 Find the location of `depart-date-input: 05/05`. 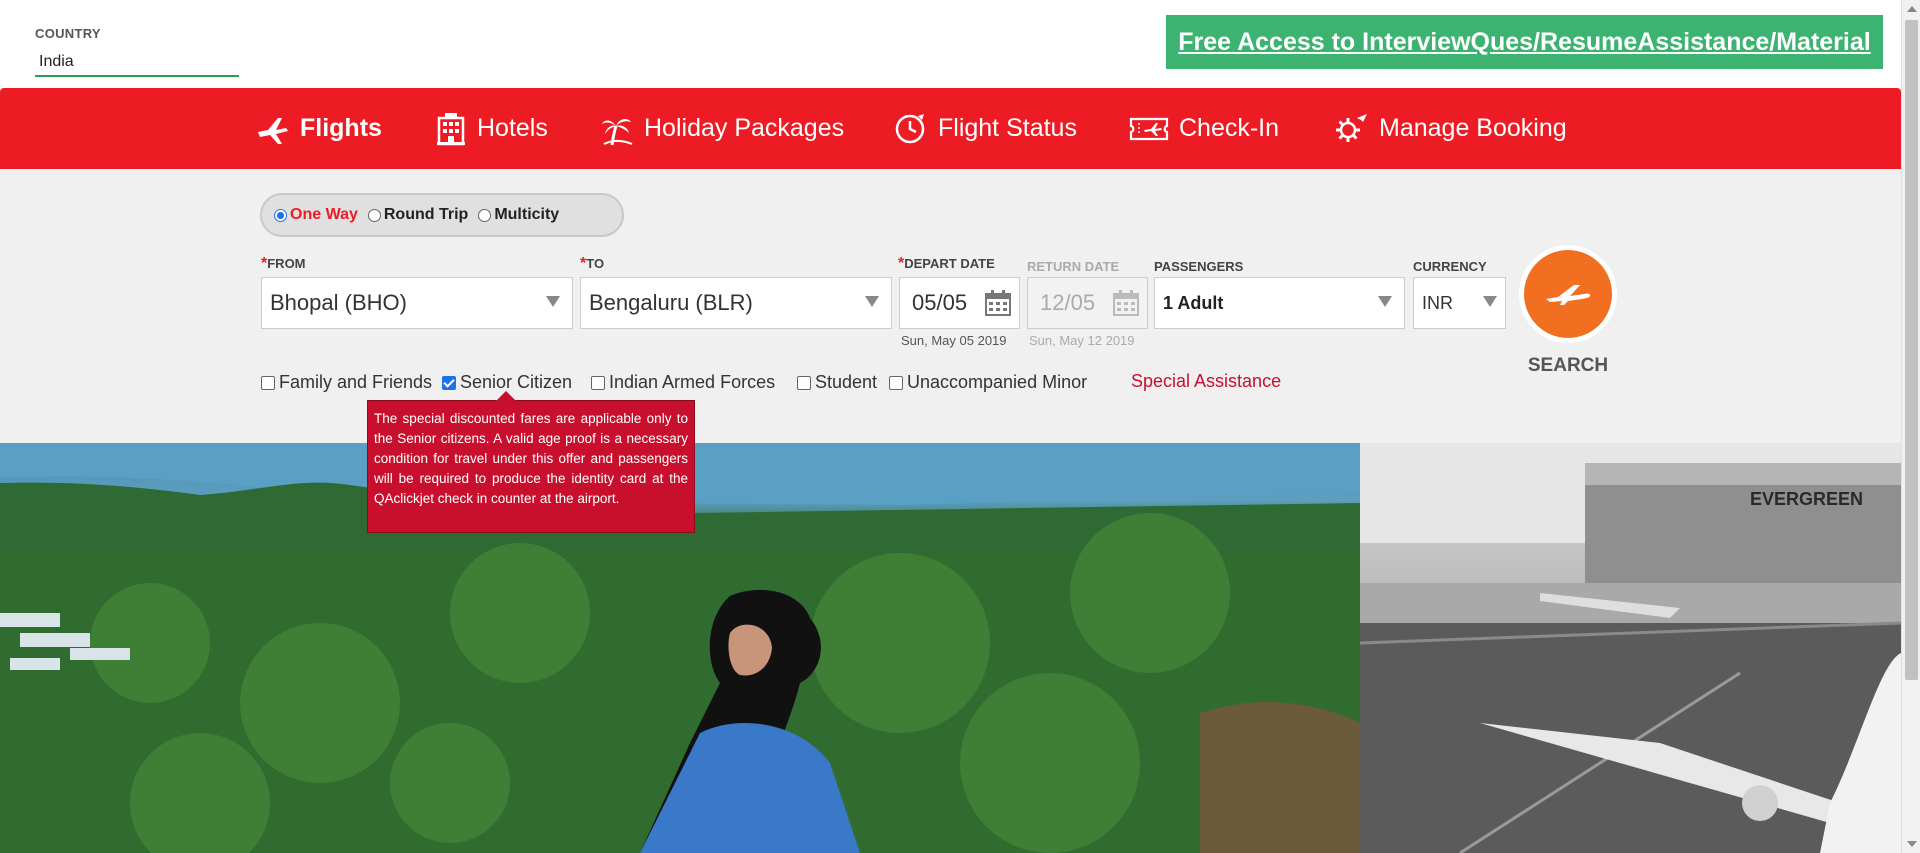

depart-date-input: 05/05 is located at coordinates (959, 303).